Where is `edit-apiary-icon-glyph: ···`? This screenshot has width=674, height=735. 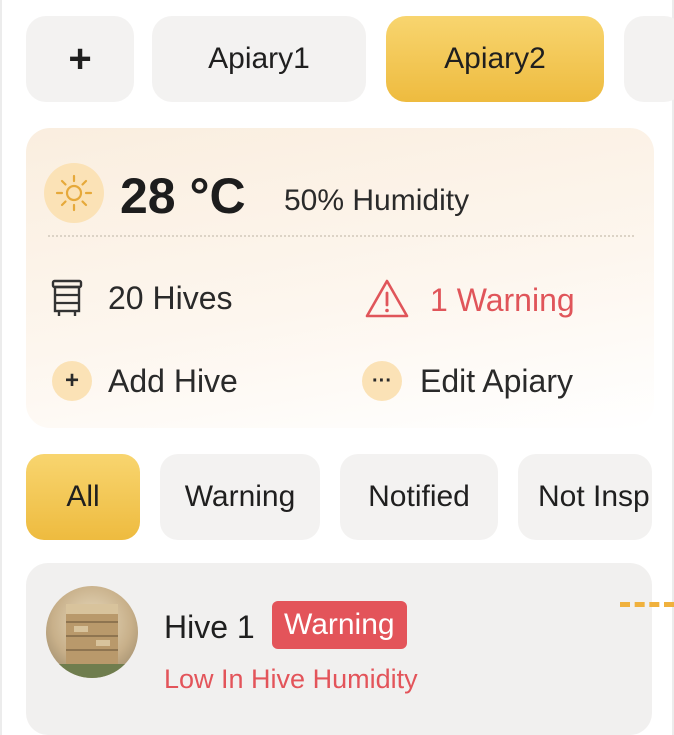 edit-apiary-icon-glyph: ··· is located at coordinates (382, 380).